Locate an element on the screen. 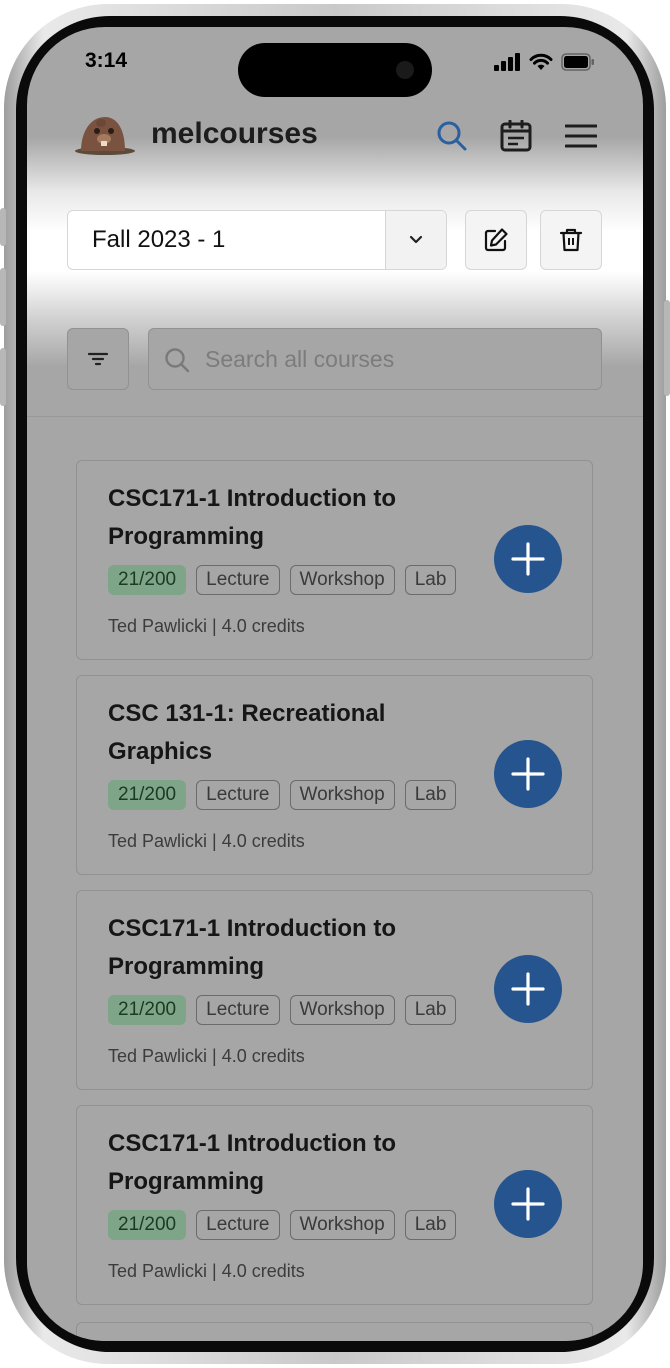 This screenshot has width=670, height=1368. filter-icon is located at coordinates (98, 359).